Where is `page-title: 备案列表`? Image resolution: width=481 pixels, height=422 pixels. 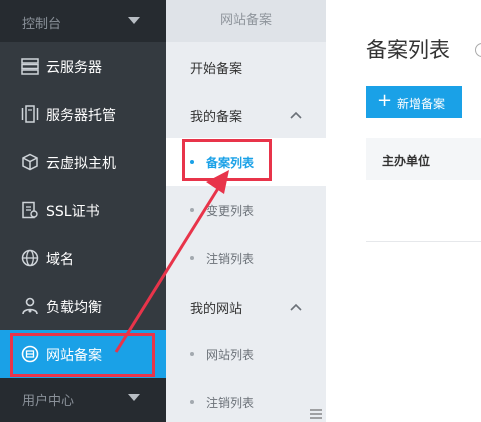
page-title: 备案列表 is located at coordinates (408, 50).